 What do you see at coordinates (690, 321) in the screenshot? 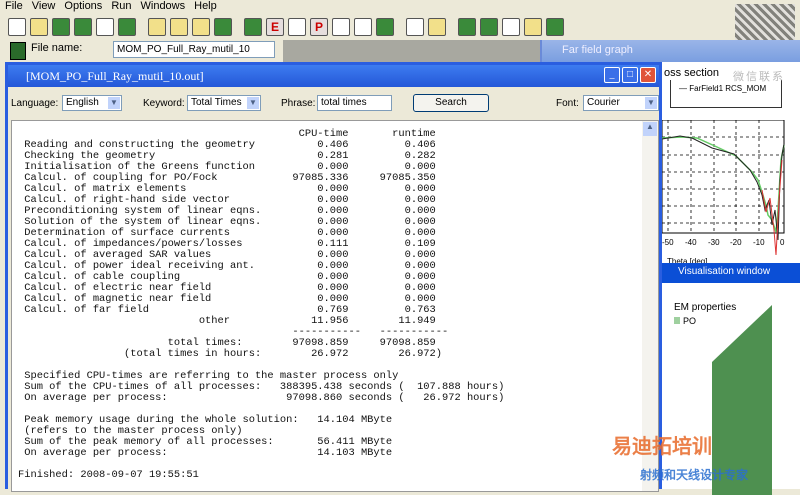
I see `po-label: PO` at bounding box center [690, 321].